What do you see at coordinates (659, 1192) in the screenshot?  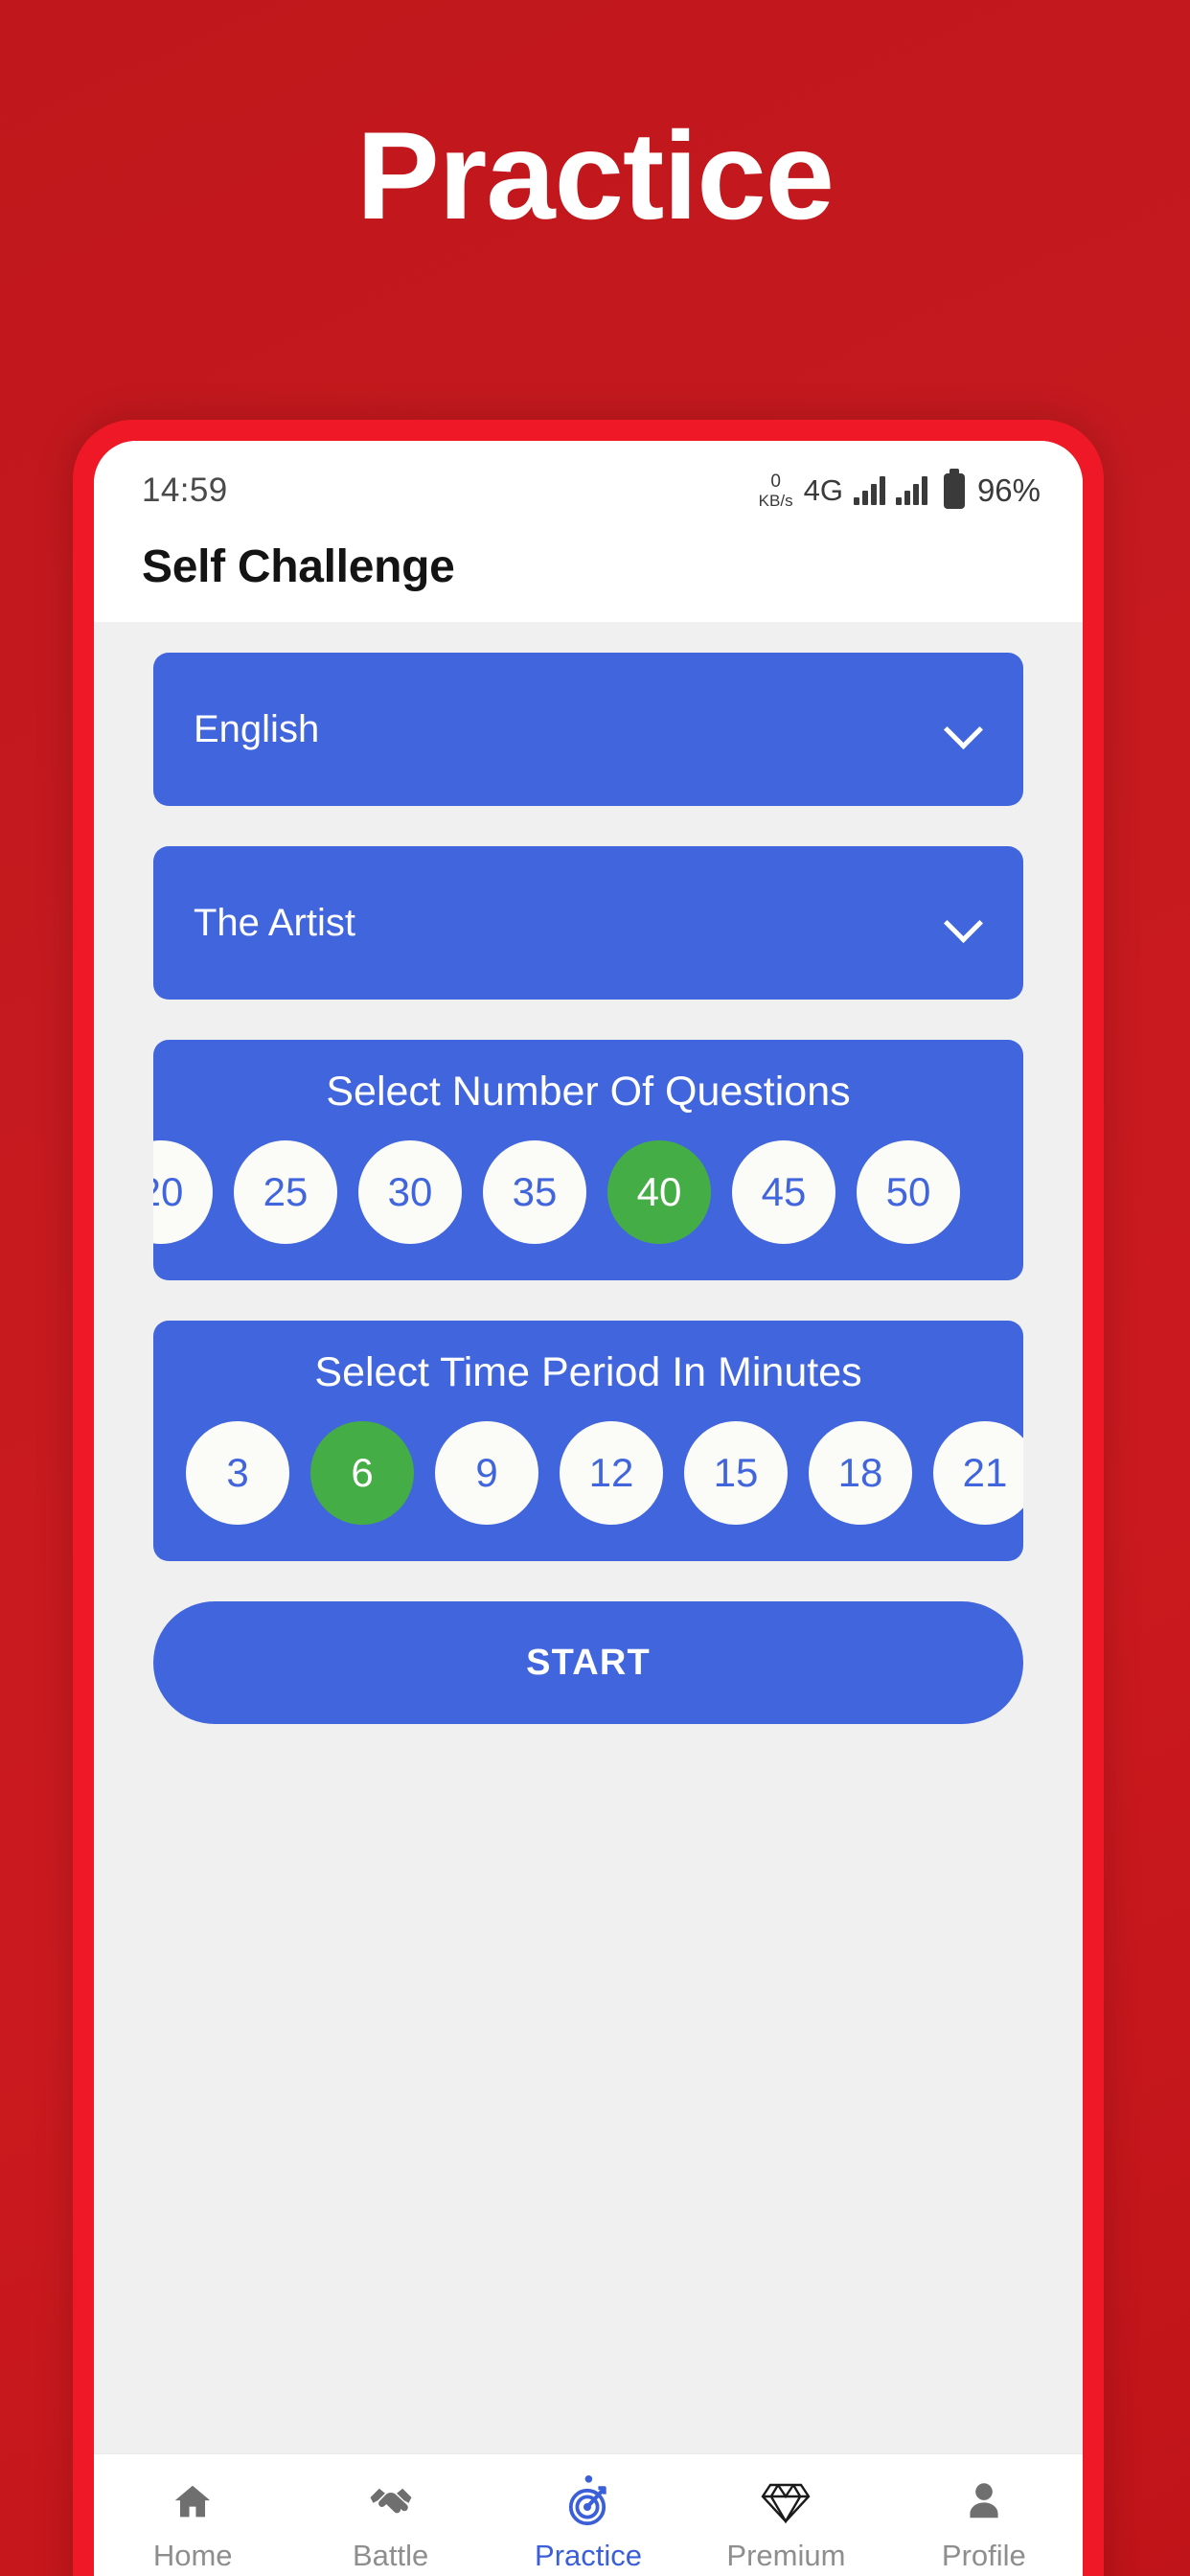 I see `question-count-chip: 40` at bounding box center [659, 1192].